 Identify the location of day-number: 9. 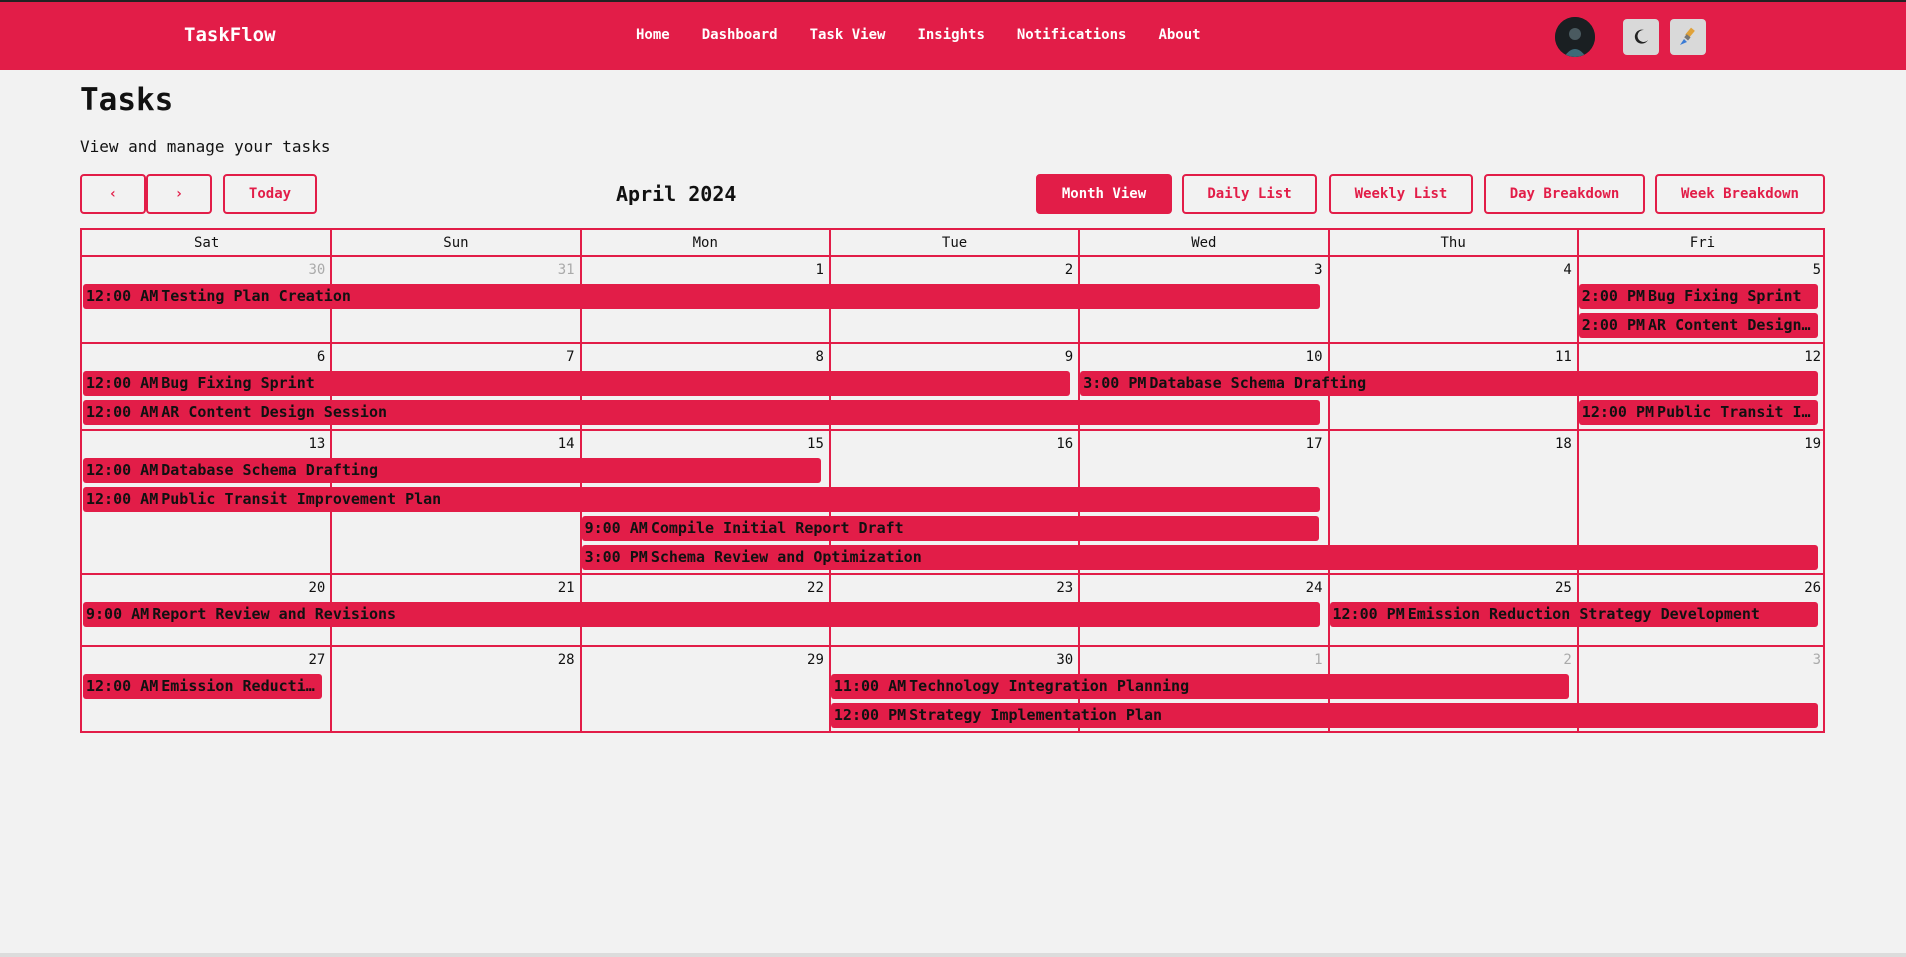
(1058, 357).